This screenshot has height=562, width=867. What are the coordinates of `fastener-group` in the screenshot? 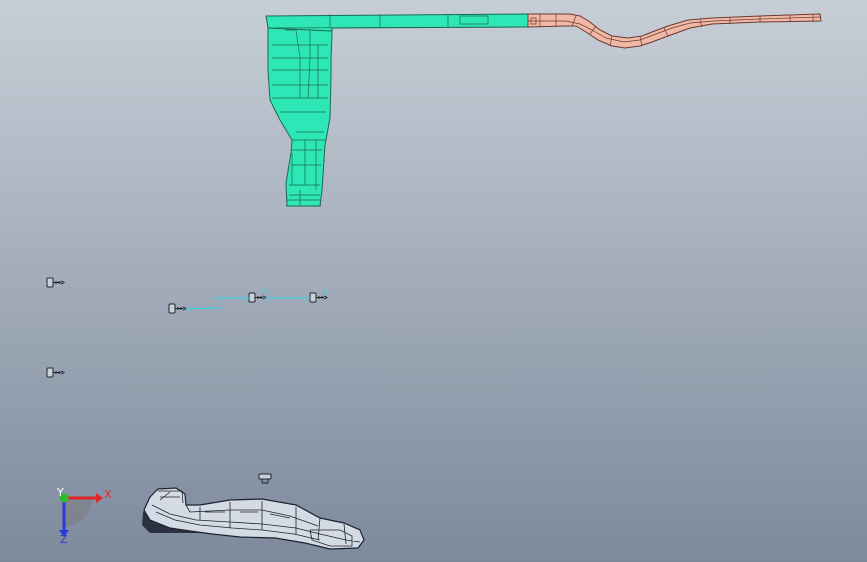 It's located at (187, 380).